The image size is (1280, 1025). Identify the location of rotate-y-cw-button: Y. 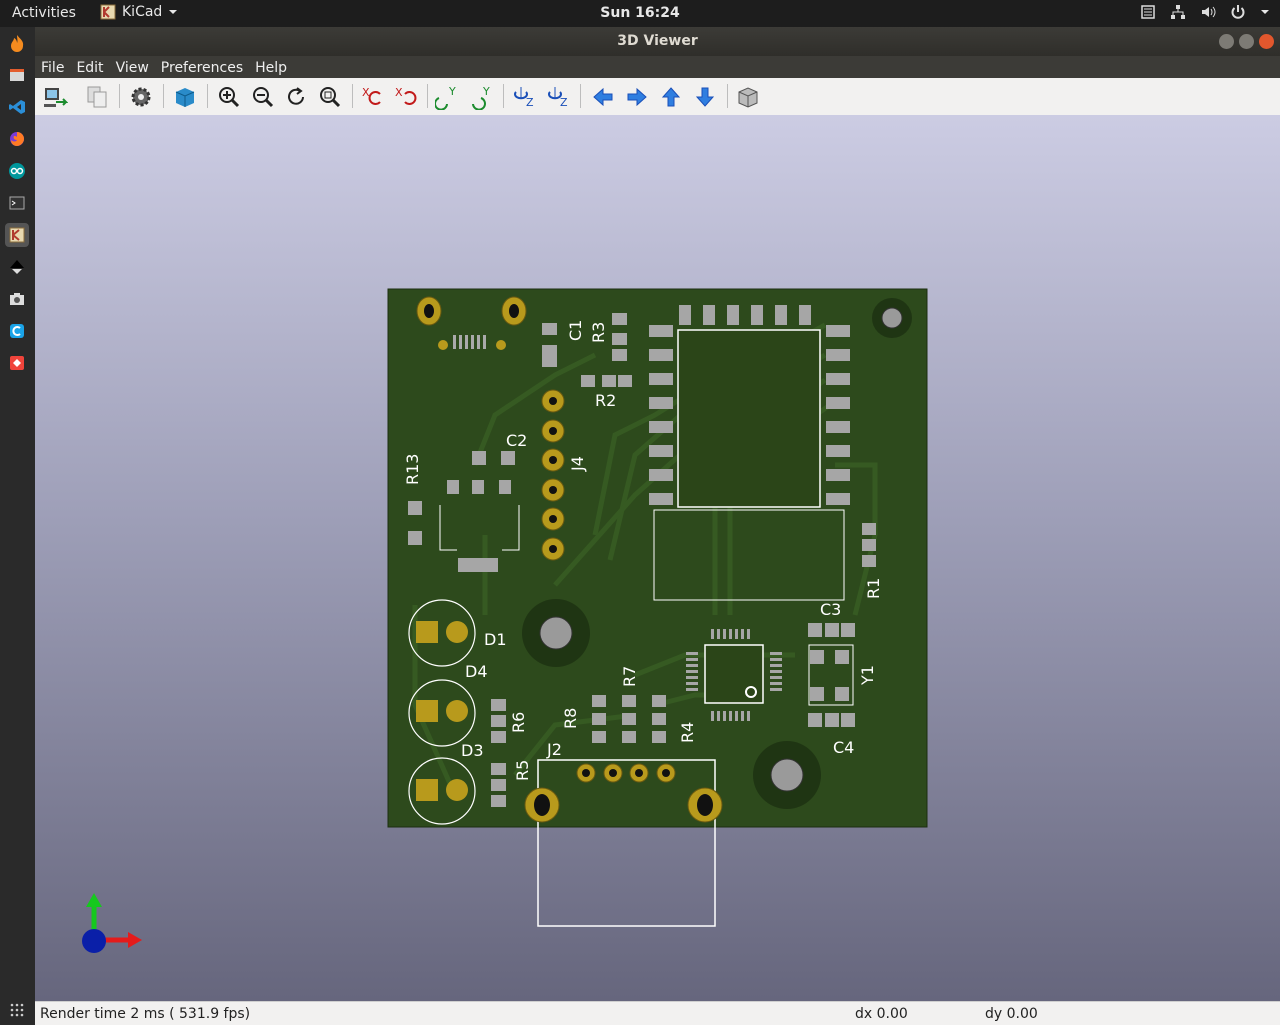
(448, 97).